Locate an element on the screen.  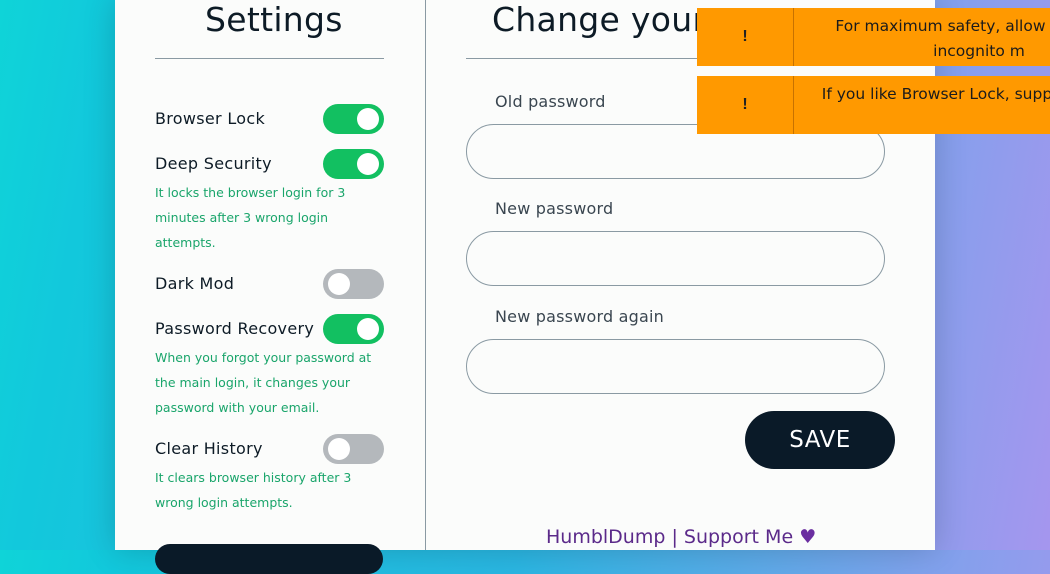
change-password-title: Change your is located at coordinates (599, 19).